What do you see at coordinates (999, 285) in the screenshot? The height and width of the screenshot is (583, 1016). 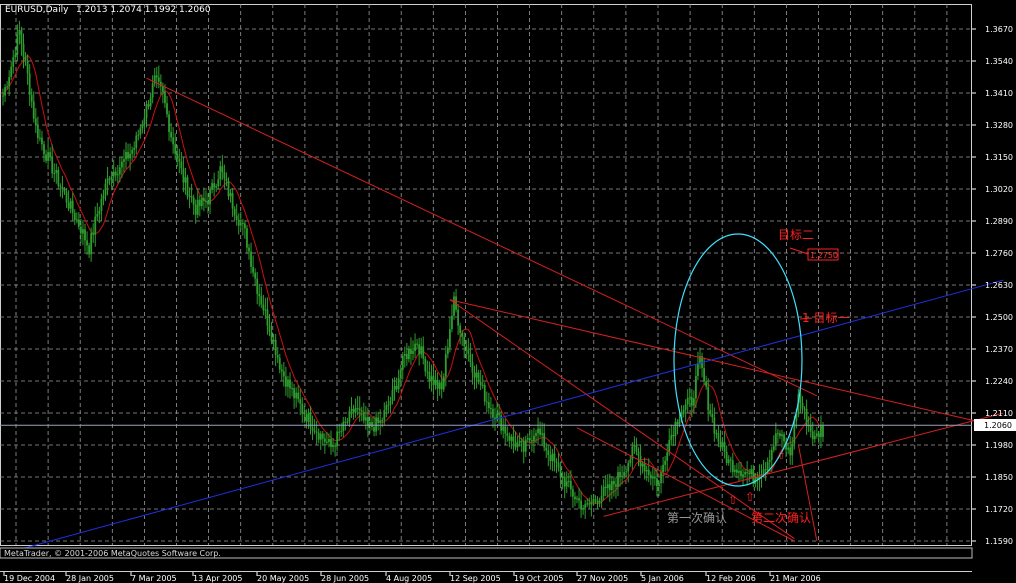 I see `y-tick-label: 1.2630` at bounding box center [999, 285].